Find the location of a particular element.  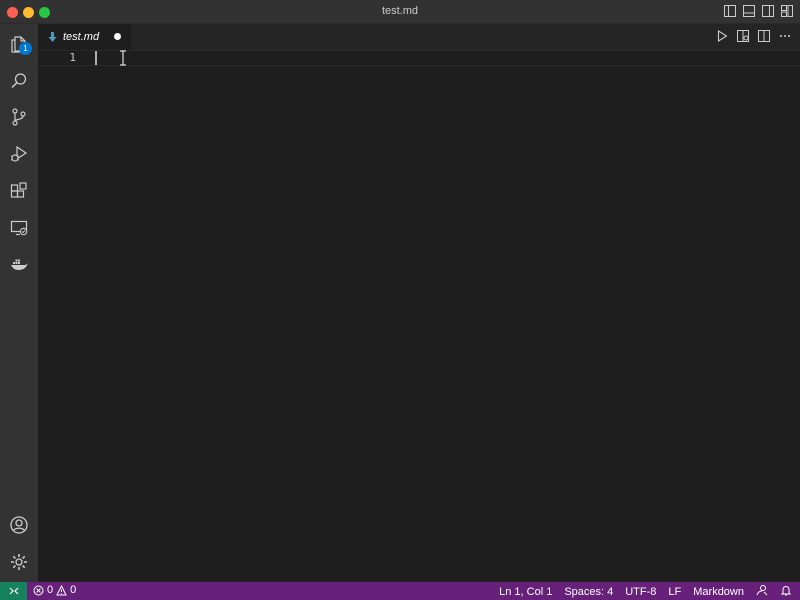

ibeam-cursor-icon is located at coordinates (123, 58).